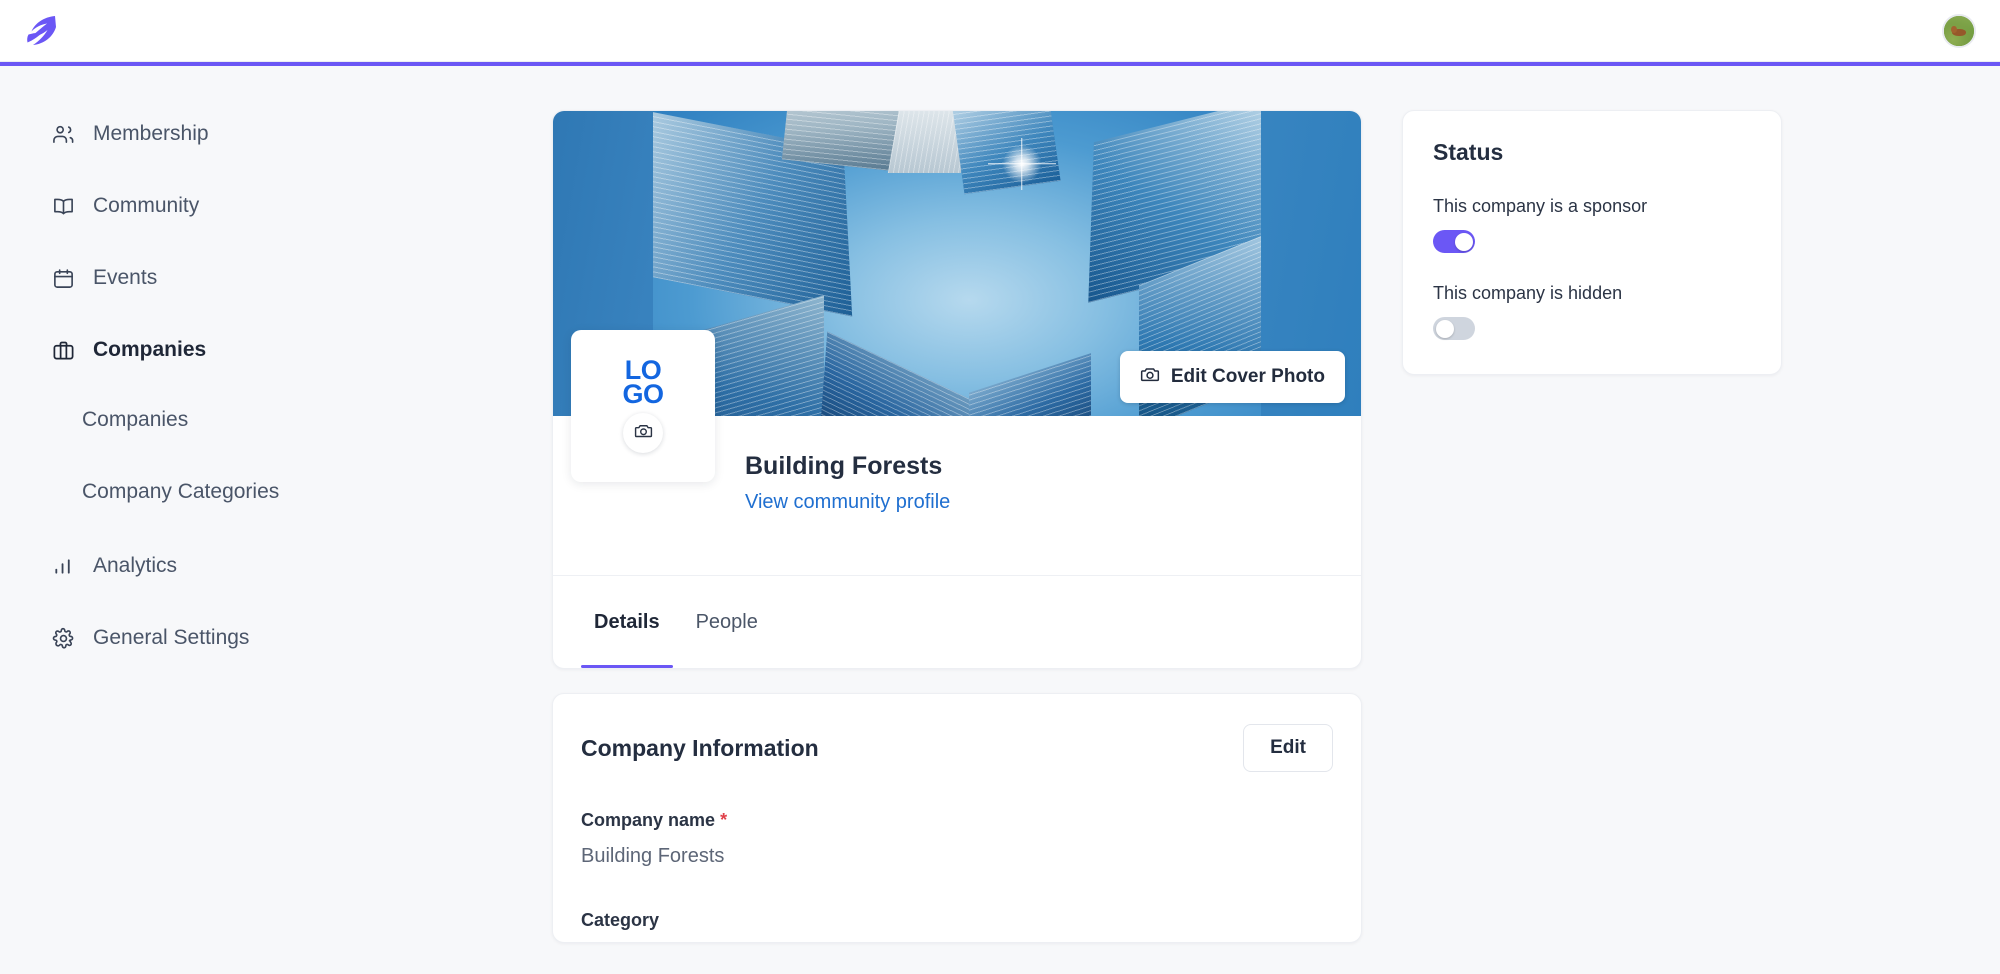  Describe the element at coordinates (627, 622) in the screenshot. I see `tab-details: Details` at that location.